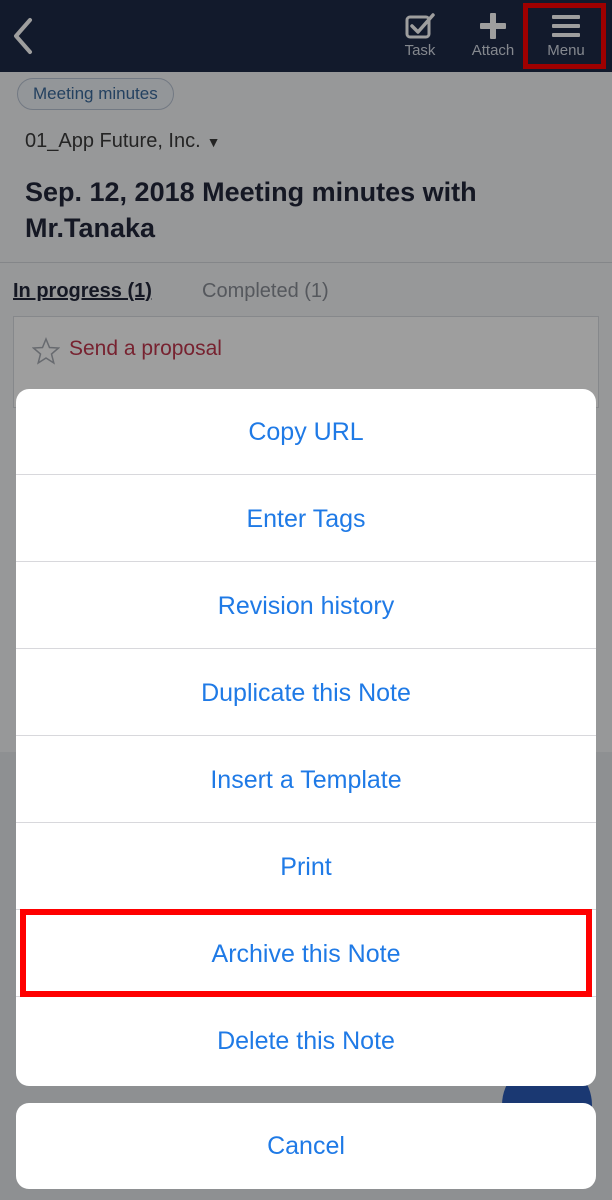 The image size is (612, 1200). What do you see at coordinates (306, 606) in the screenshot?
I see `revision-history-option: Revision history` at bounding box center [306, 606].